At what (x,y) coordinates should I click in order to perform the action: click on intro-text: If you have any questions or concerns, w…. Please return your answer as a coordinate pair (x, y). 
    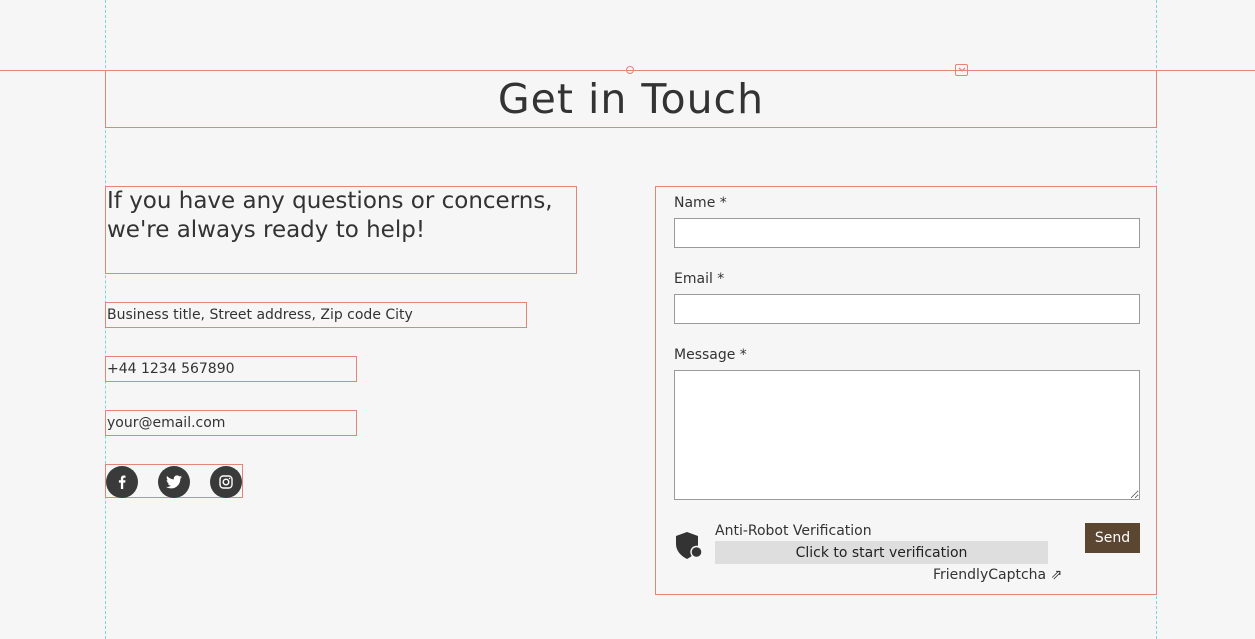
    Looking at the image, I should click on (341, 230).